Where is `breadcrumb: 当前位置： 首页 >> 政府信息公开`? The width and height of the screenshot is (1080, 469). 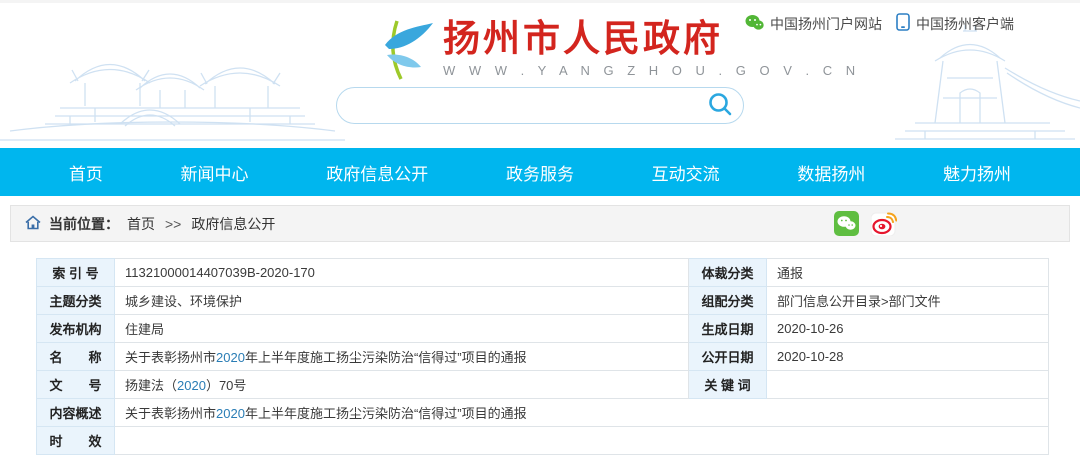 breadcrumb: 当前位置： 首页 >> 政府信息公开 is located at coordinates (150, 224).